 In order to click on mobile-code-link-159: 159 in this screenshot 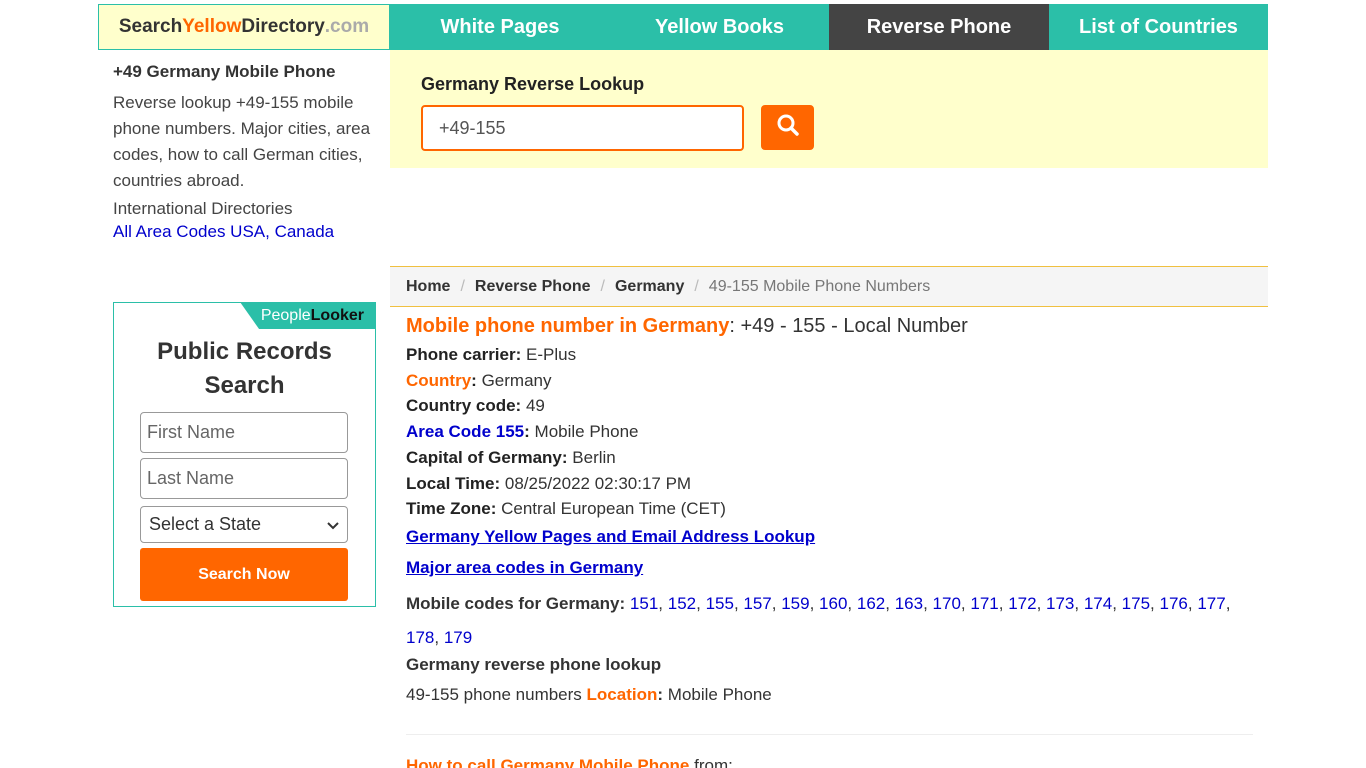, I will do `click(795, 603)`.